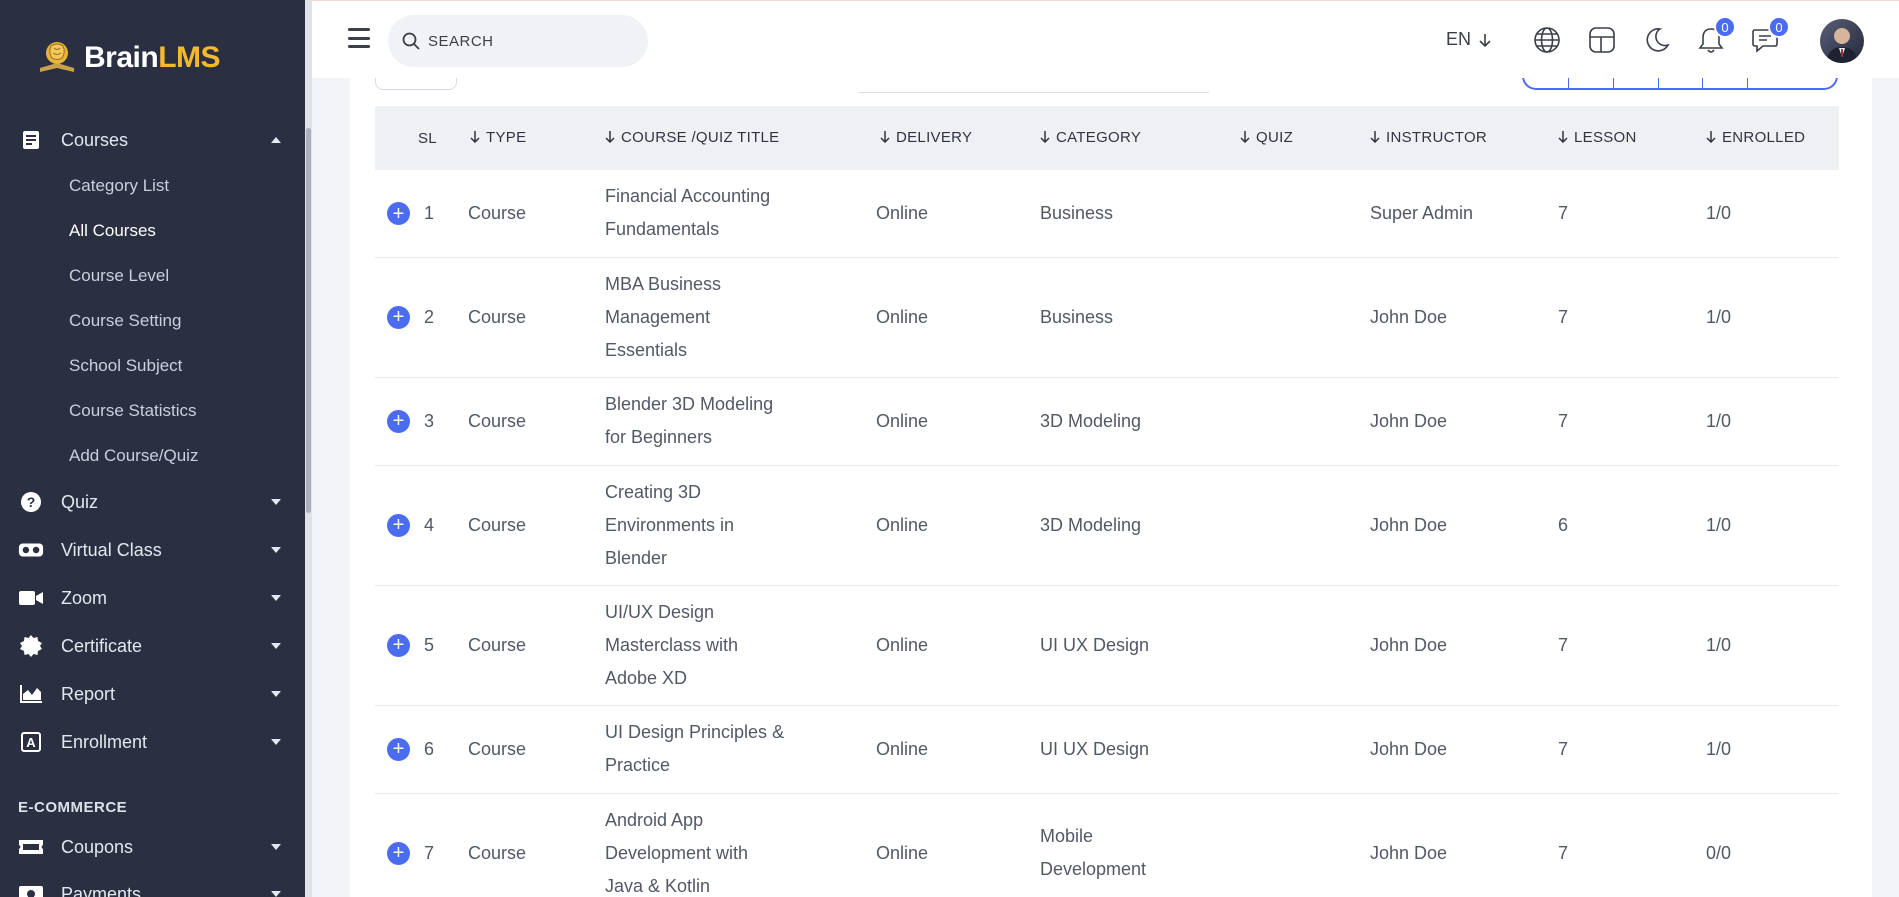 The height and width of the screenshot is (897, 1899). What do you see at coordinates (700, 421) in the screenshot?
I see `course-title: Blender 3D Modeling for Beginners` at bounding box center [700, 421].